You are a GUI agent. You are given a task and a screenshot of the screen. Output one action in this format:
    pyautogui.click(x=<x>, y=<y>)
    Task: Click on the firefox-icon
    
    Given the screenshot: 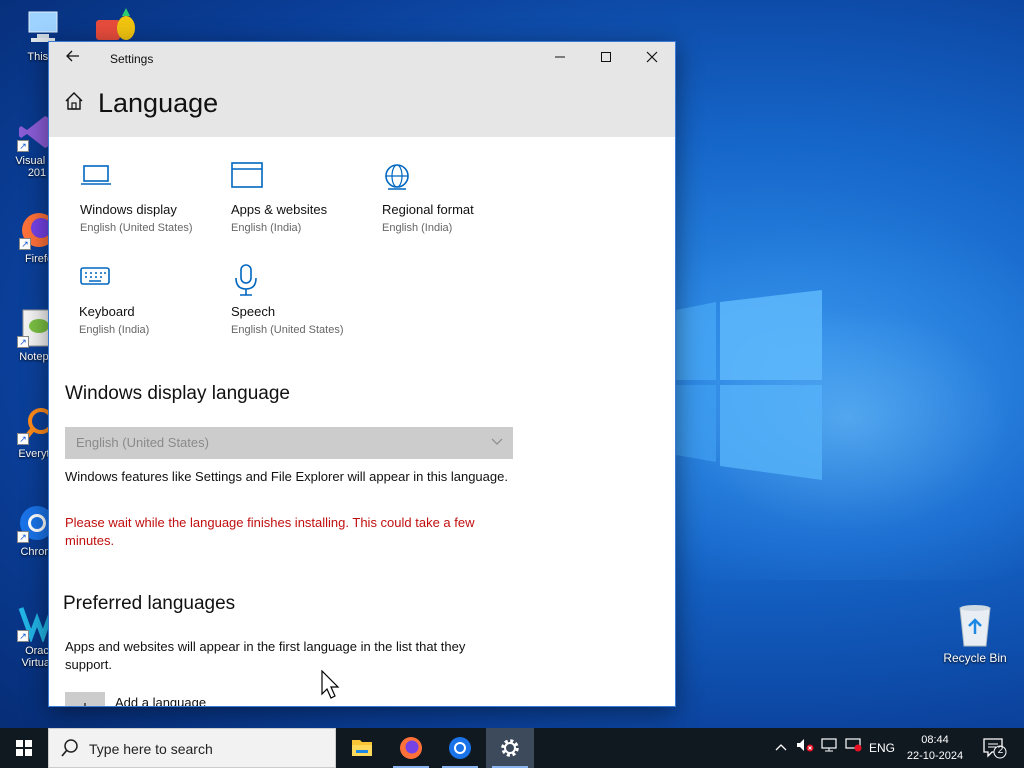 What is the action you would take?
    pyautogui.click(x=411, y=748)
    